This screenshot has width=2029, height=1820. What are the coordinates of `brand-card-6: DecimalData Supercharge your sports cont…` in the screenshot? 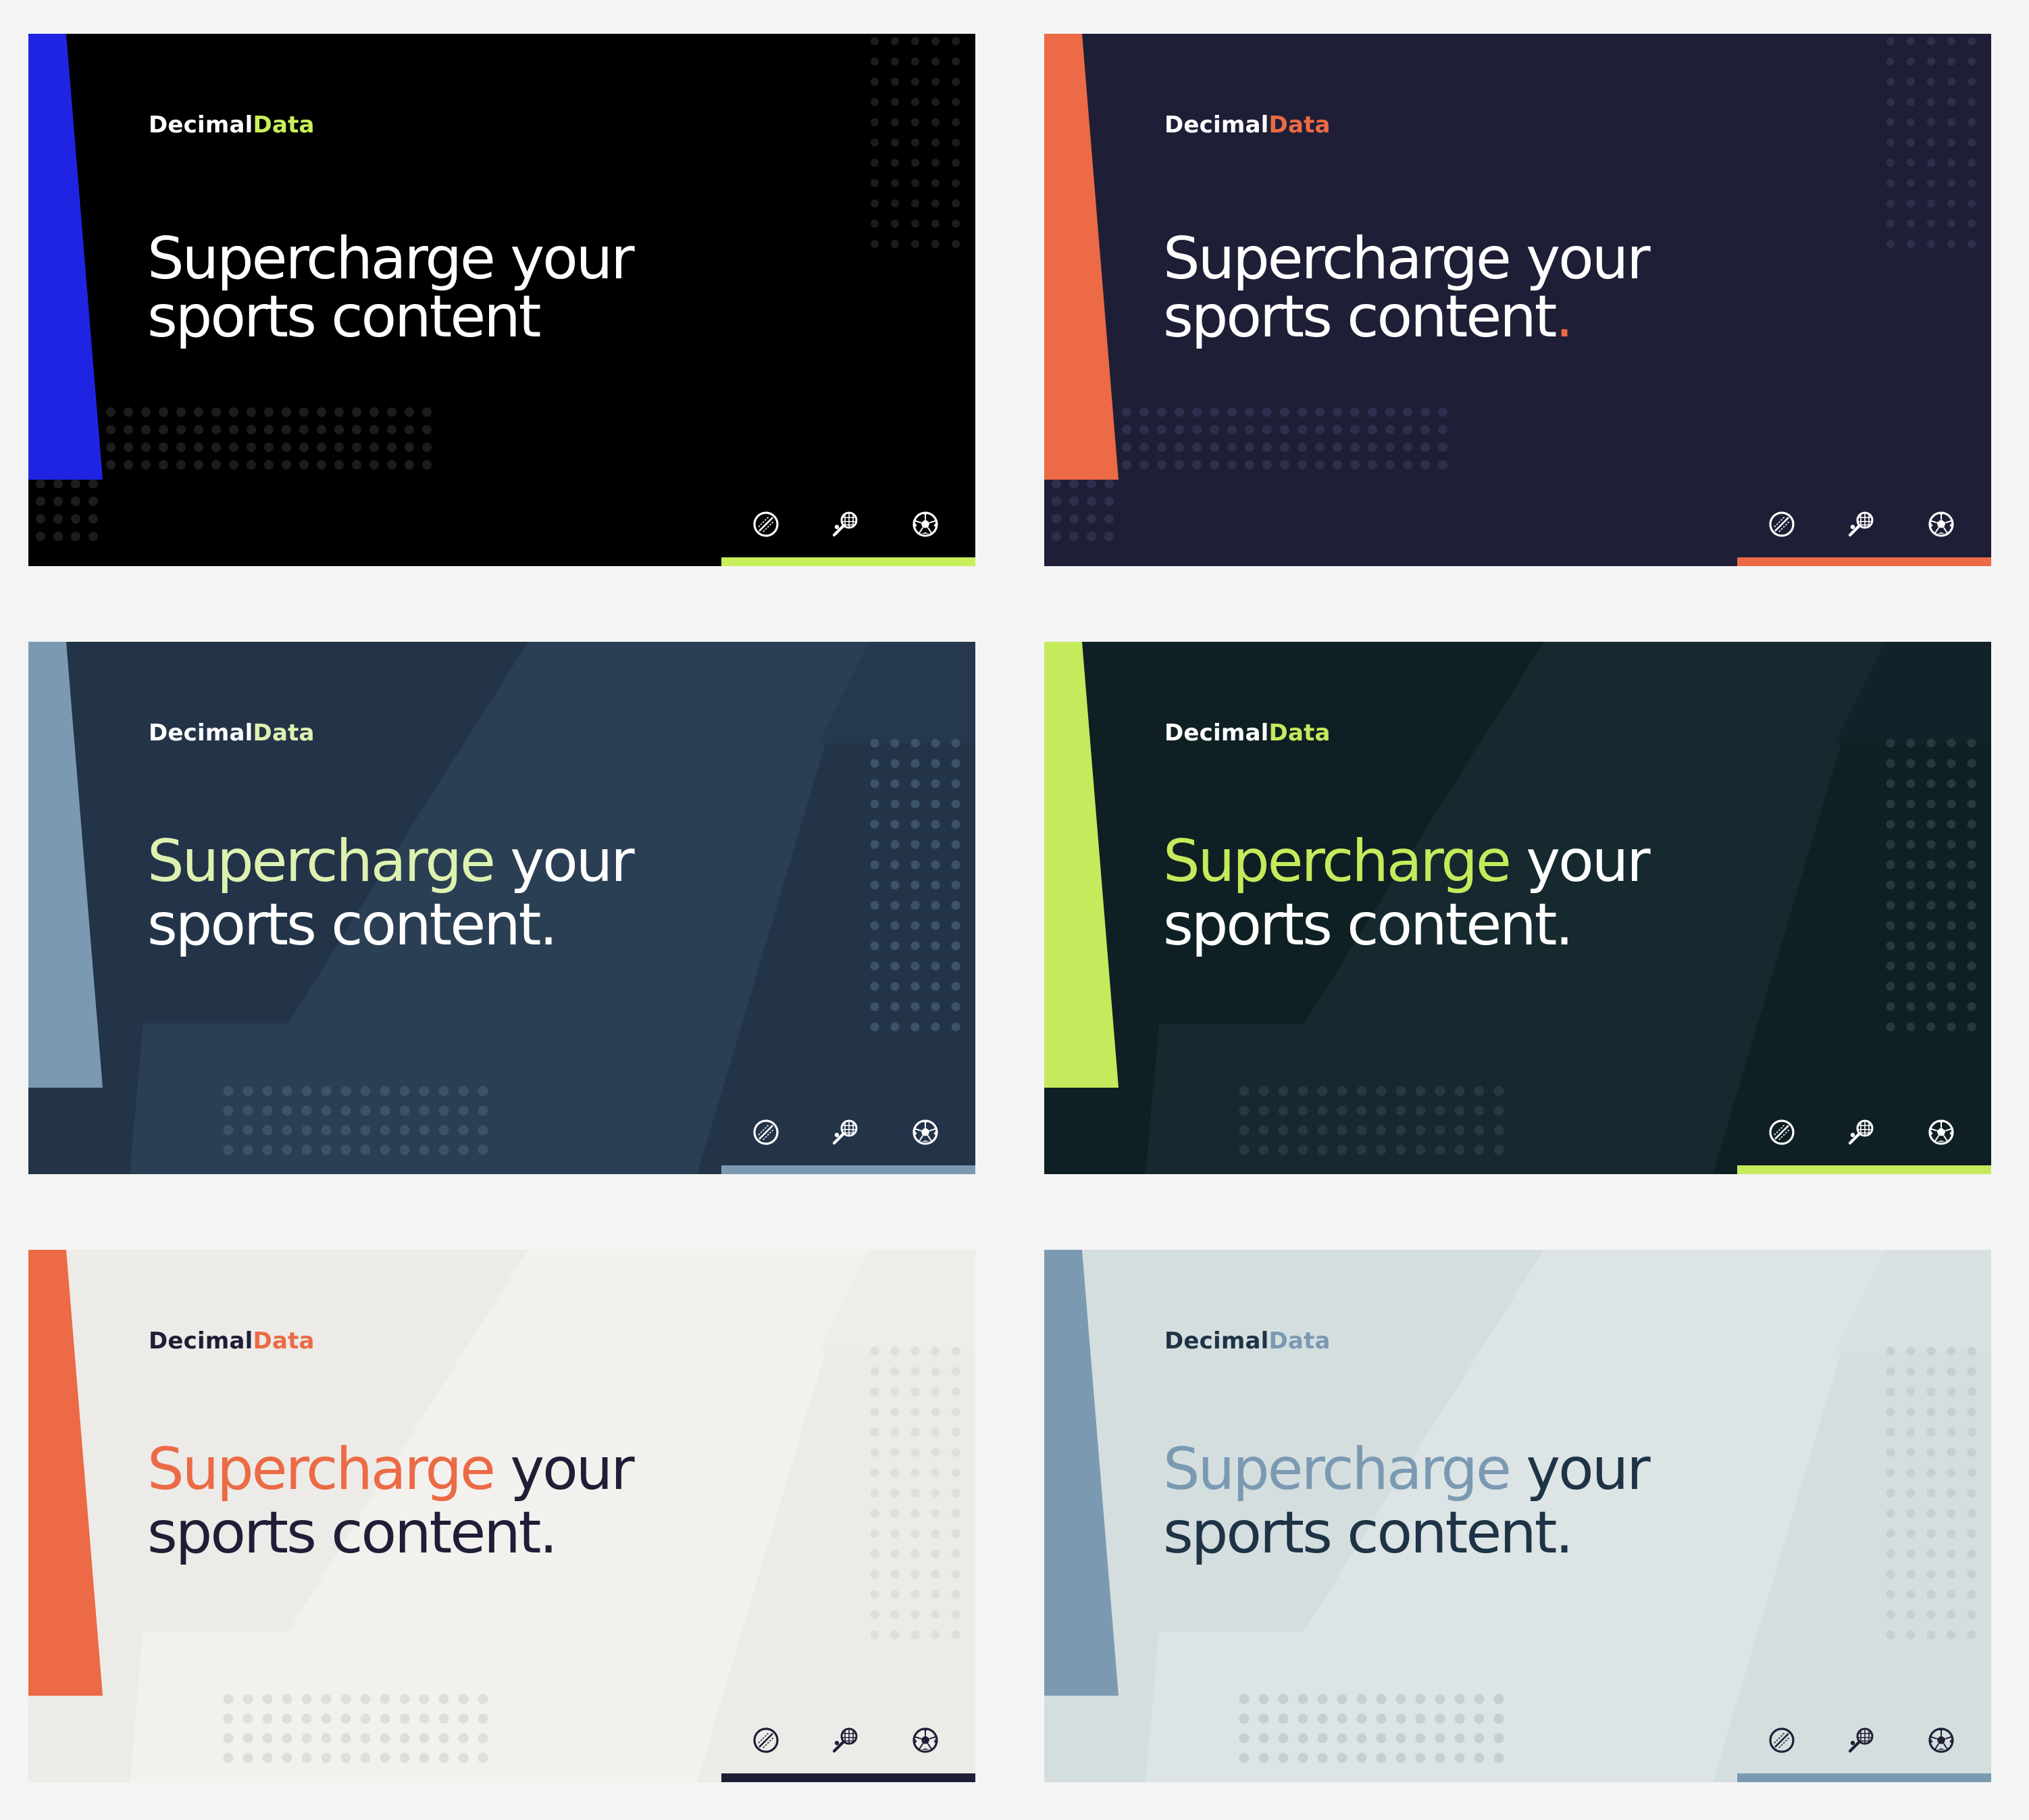 It's located at (1518, 1516).